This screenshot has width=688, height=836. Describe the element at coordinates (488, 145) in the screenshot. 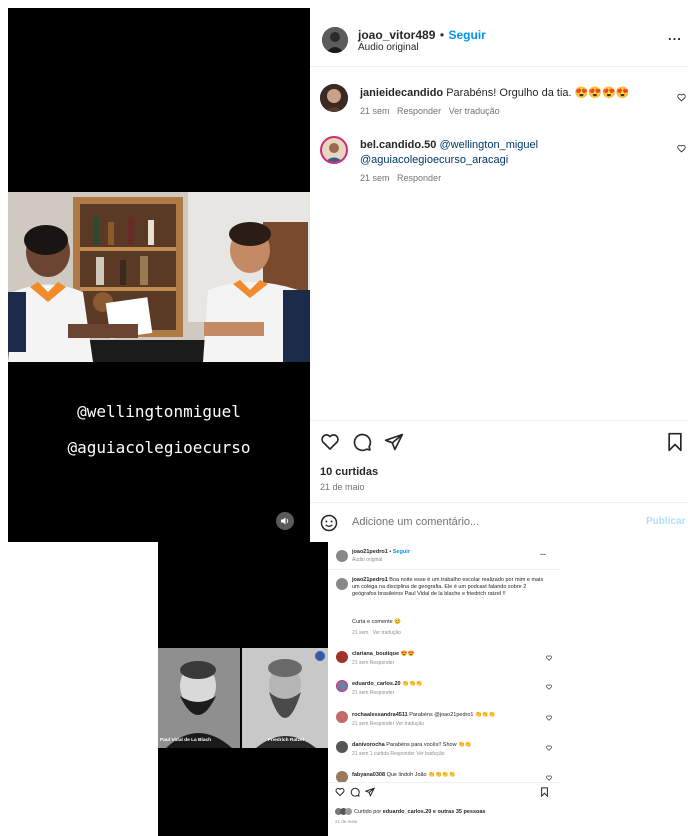

I see `mention-link: @wellington_miguel` at that location.